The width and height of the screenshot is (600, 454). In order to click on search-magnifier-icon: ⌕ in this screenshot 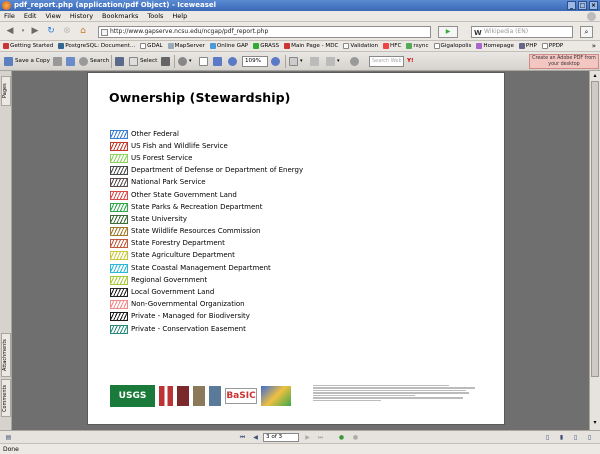, I will do `click(586, 32)`.